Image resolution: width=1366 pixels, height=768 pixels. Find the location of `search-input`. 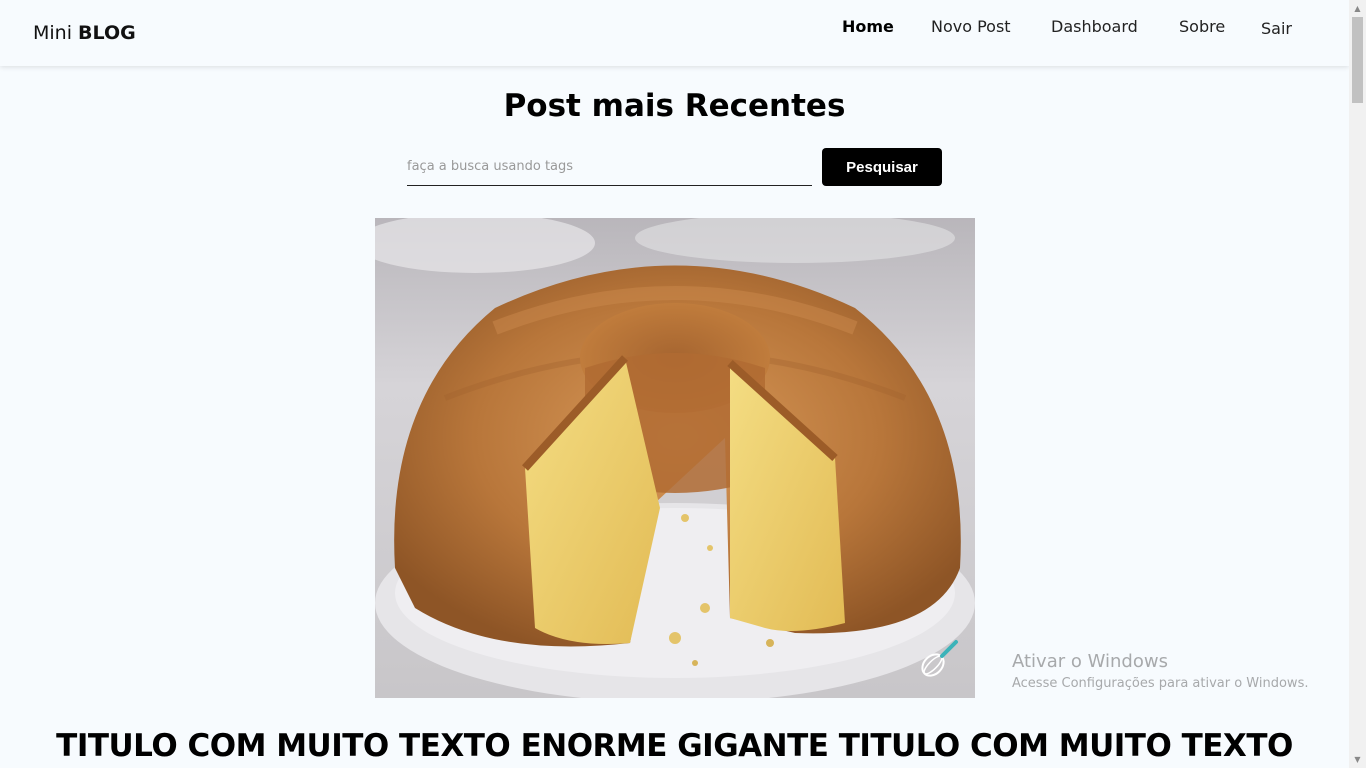

search-input is located at coordinates (609, 167).